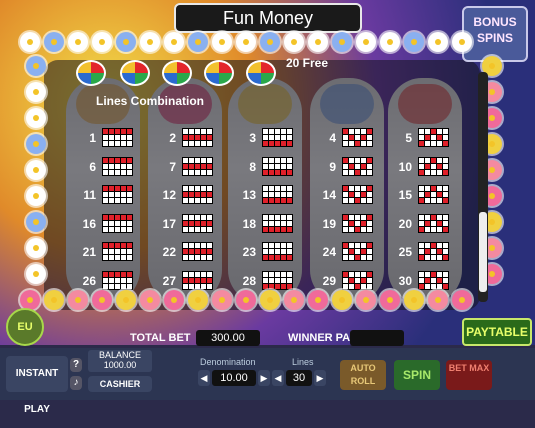  I want to click on paytable-button: PAYTABLE, so click(497, 332).